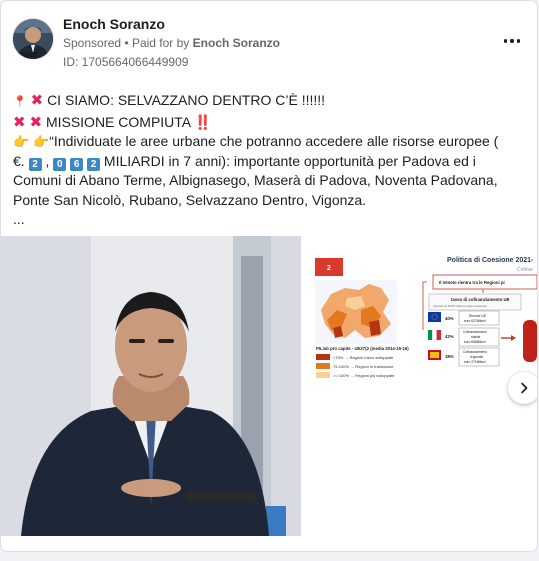 This screenshot has height=561, width=539. I want to click on slide-badge: 2, so click(329, 268).